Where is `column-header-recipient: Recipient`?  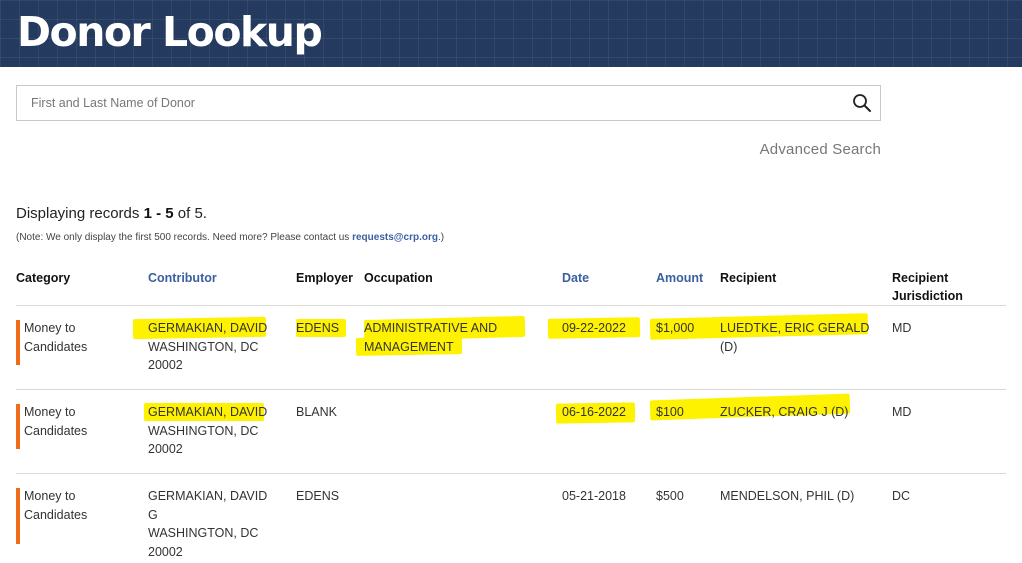 column-header-recipient: Recipient is located at coordinates (748, 278).